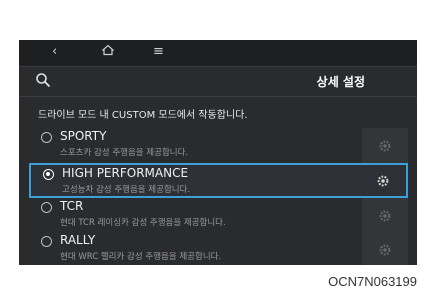  What do you see at coordinates (72, 206) in the screenshot?
I see `mode-name: TCR` at bounding box center [72, 206].